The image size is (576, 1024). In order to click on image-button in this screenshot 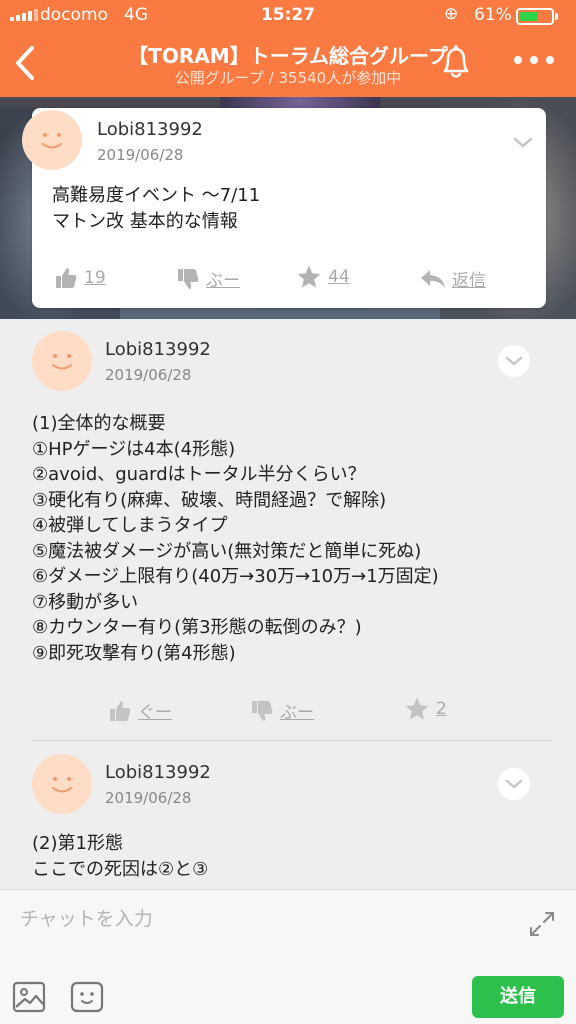, I will do `click(29, 997)`.